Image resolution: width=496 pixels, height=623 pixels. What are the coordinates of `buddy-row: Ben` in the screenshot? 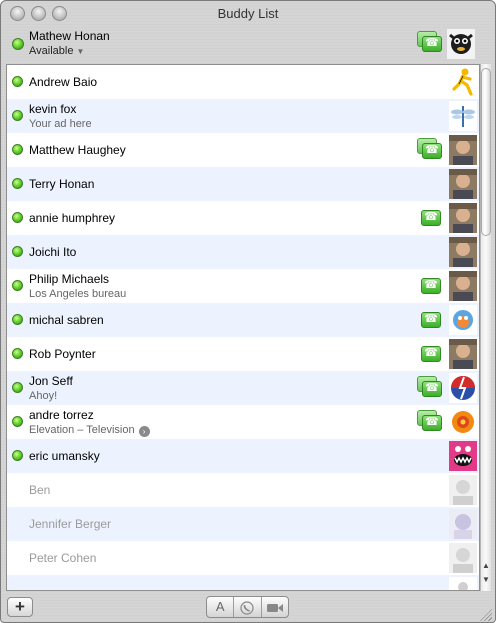 It's located at (243, 490).